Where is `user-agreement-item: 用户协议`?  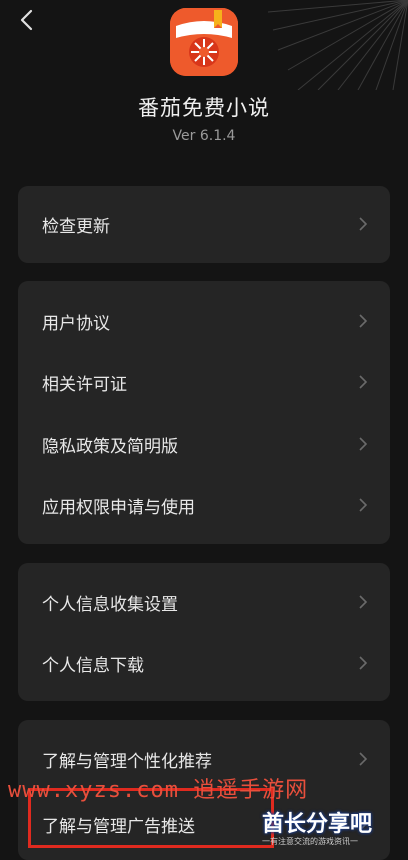
user-agreement-item: 用户协议 is located at coordinates (204, 321).